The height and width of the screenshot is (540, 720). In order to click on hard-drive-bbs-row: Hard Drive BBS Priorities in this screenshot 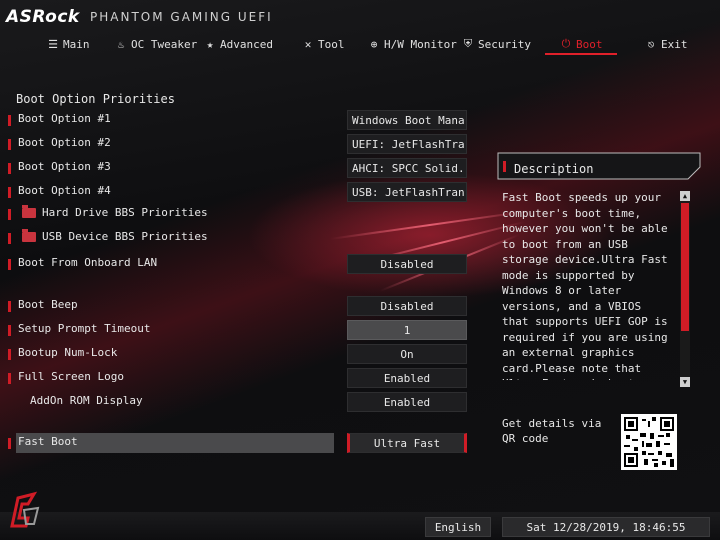, I will do `click(238, 214)`.